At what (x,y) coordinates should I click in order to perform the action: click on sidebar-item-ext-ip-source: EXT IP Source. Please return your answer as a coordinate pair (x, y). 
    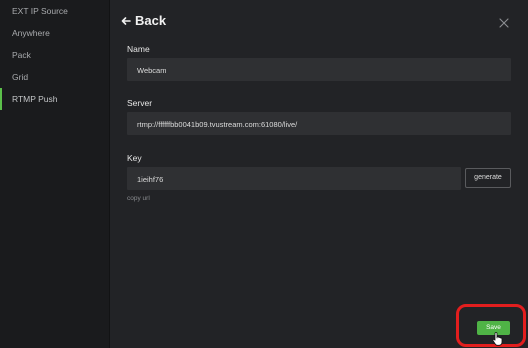
    Looking at the image, I should click on (54, 11).